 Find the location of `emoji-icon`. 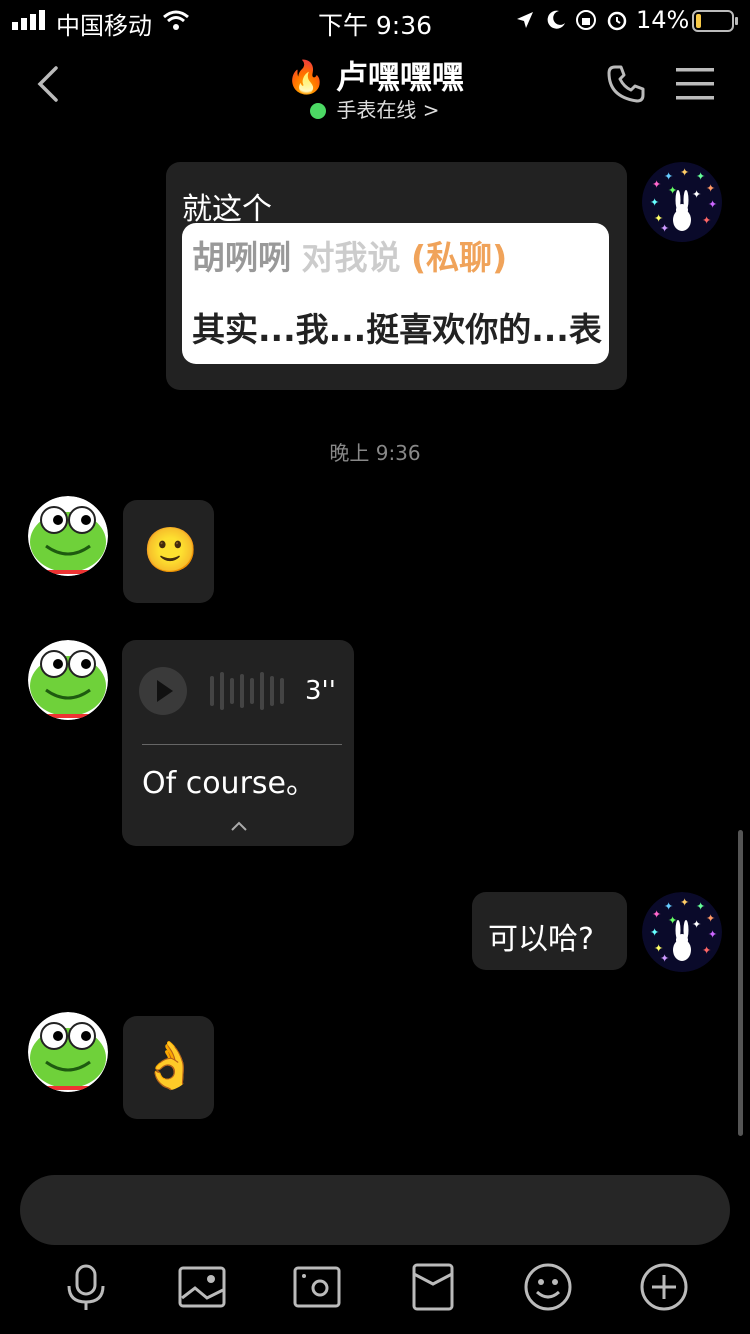

emoji-icon is located at coordinates (548, 1287).